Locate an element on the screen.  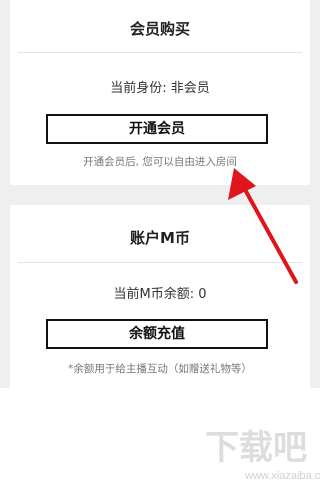
watermark: 下载吧 www.xiazaiba.com is located at coordinates (262, 459).